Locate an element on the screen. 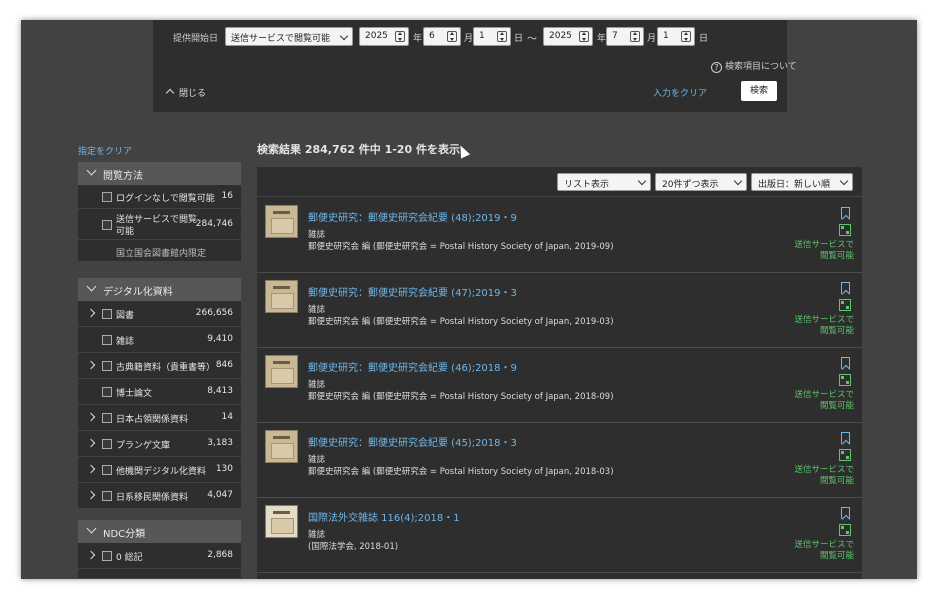  facet-item-label: プランゲ文庫 is located at coordinates (143, 446).